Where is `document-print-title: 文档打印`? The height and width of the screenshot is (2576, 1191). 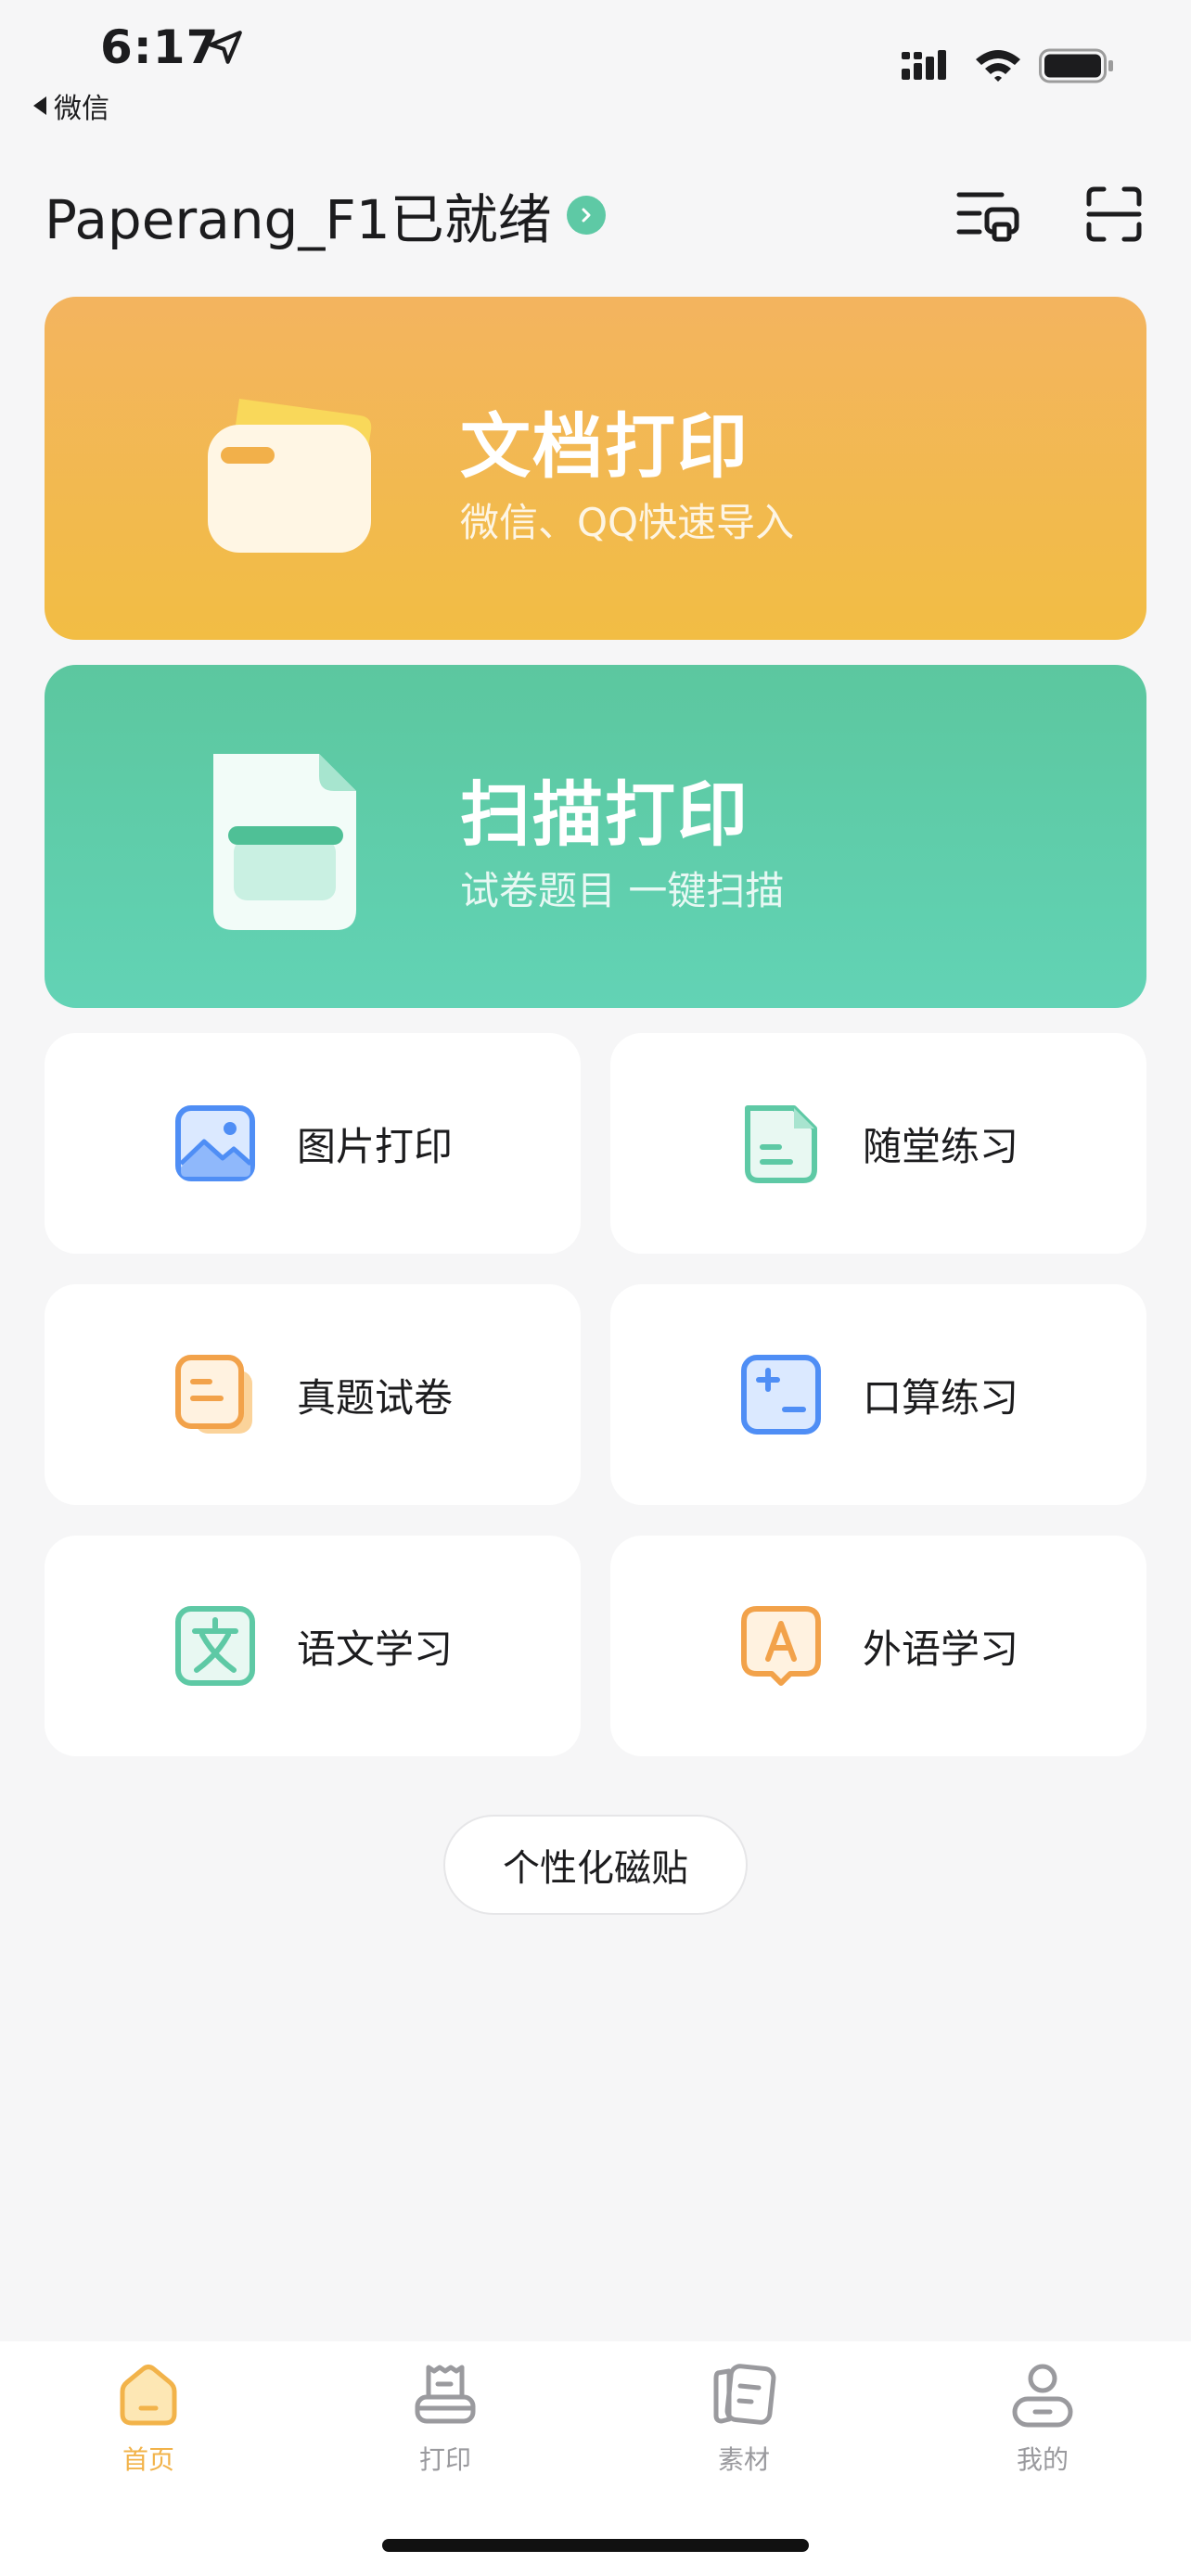 document-print-title: 文档打印 is located at coordinates (604, 447).